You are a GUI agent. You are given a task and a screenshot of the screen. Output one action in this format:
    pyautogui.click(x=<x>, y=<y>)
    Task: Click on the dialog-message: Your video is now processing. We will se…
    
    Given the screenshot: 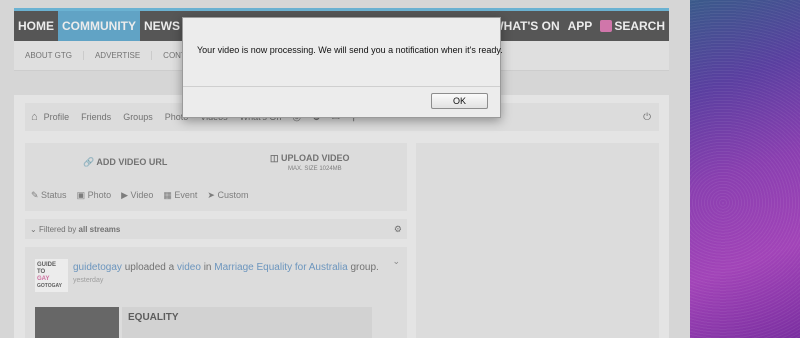 What is the action you would take?
    pyautogui.click(x=350, y=50)
    